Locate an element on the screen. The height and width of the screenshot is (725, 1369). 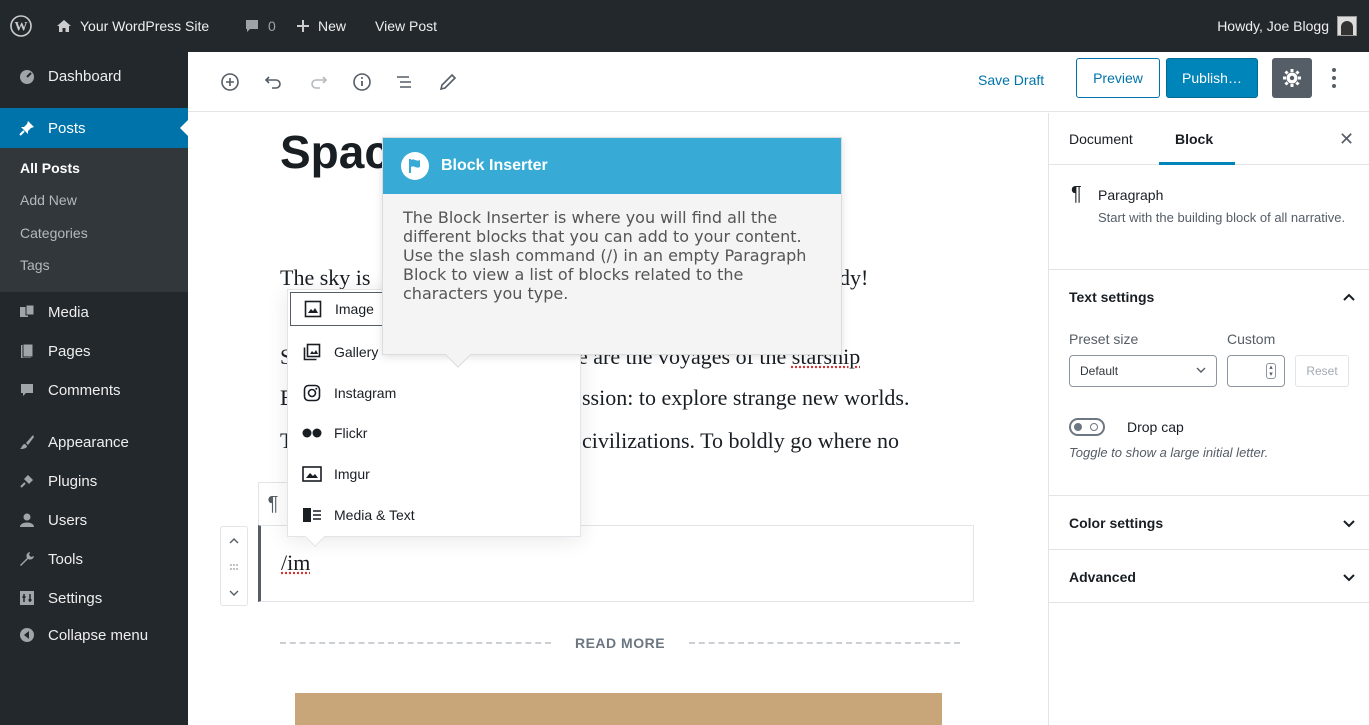
wrench-icon is located at coordinates (27, 559).